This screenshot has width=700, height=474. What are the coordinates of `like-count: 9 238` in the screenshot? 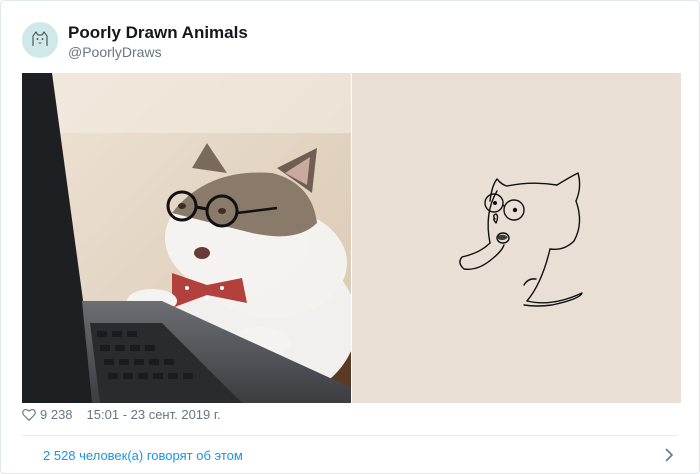 It's located at (56, 414).